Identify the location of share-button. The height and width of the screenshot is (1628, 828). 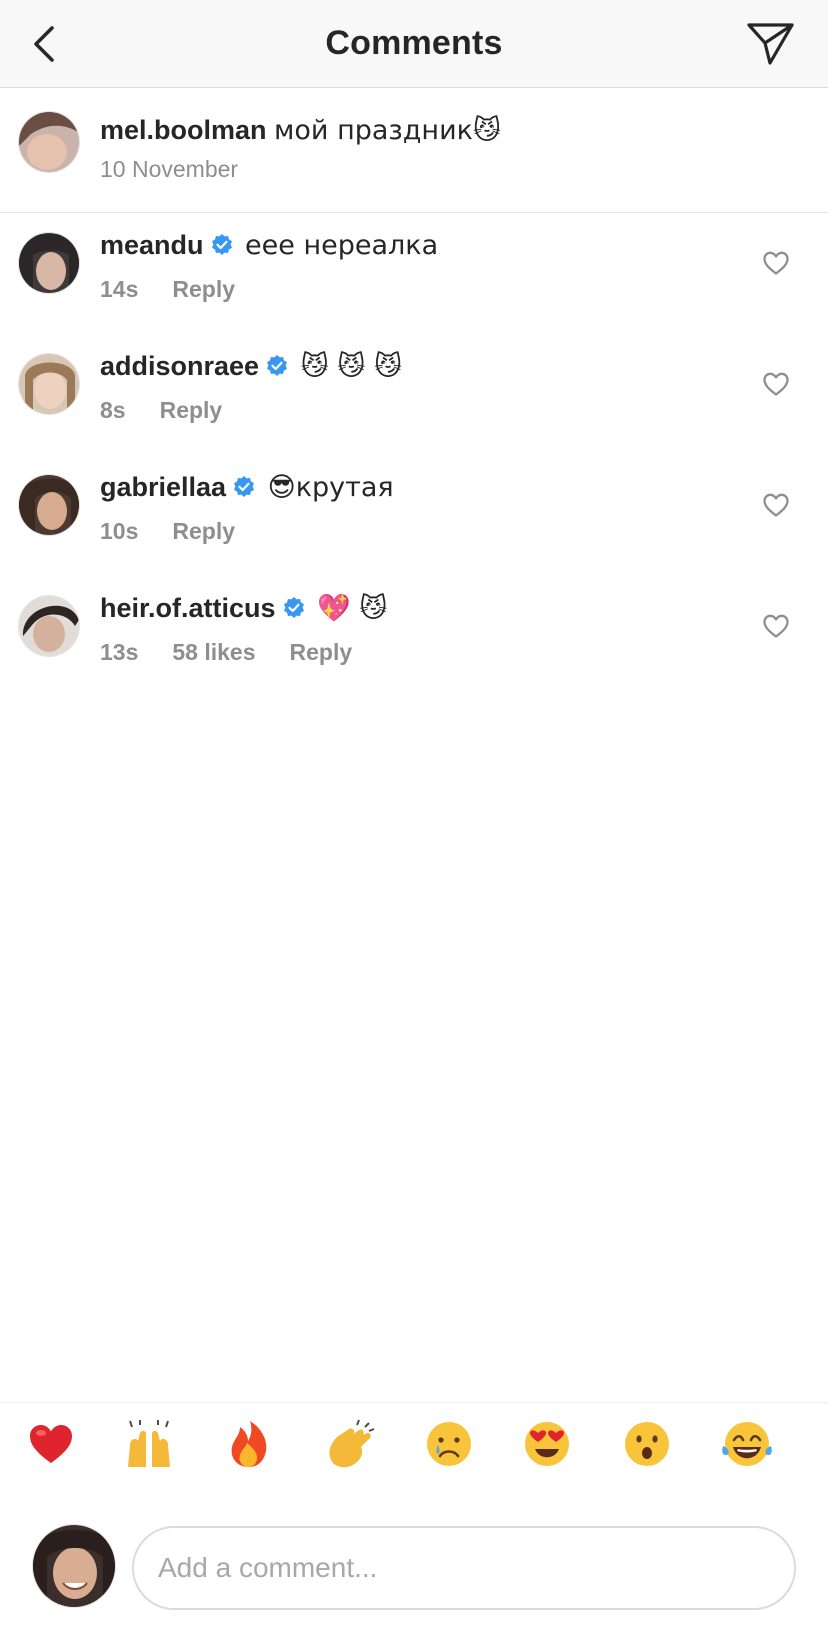
(771, 44).